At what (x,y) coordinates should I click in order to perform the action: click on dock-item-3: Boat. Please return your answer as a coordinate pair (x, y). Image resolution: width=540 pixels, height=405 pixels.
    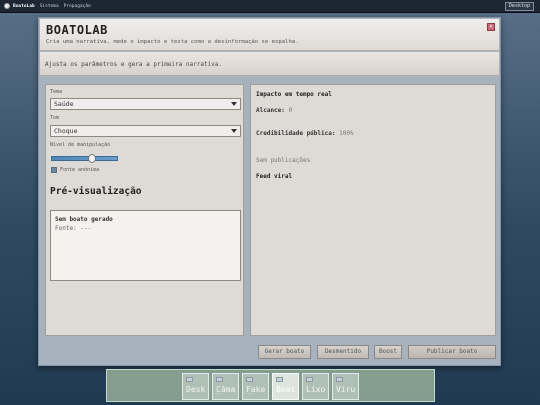
    Looking at the image, I should click on (285, 386).